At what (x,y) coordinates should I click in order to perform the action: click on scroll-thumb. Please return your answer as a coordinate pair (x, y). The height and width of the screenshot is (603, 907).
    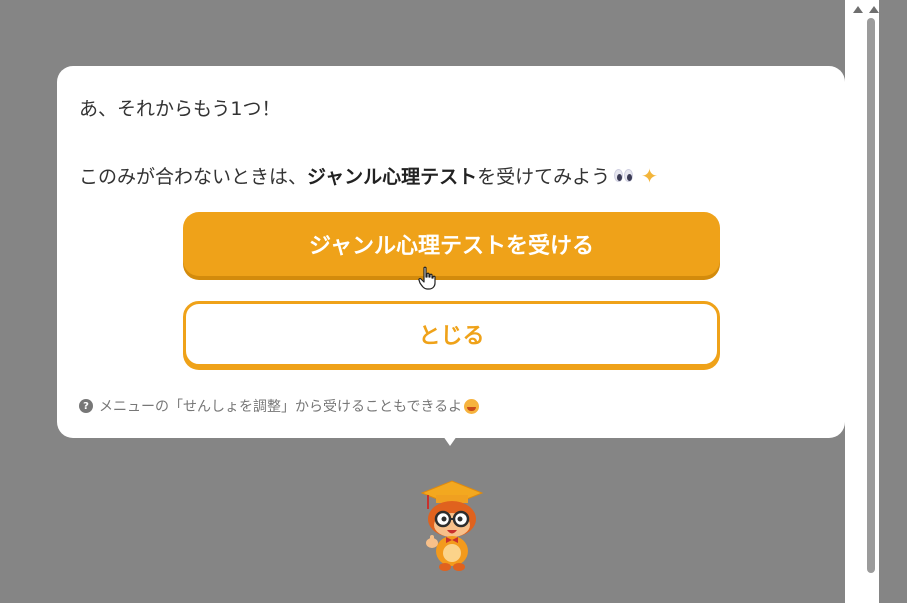
    Looking at the image, I should click on (871, 295).